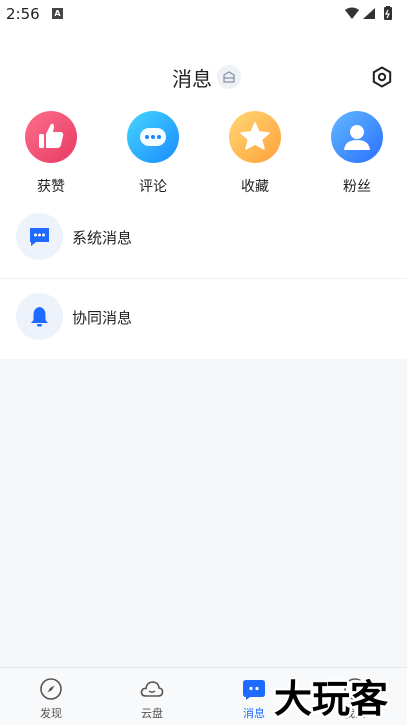 Image resolution: width=407 pixels, height=725 pixels. What do you see at coordinates (357, 187) in the screenshot?
I see `quick-action-label: 粉丝` at bounding box center [357, 187].